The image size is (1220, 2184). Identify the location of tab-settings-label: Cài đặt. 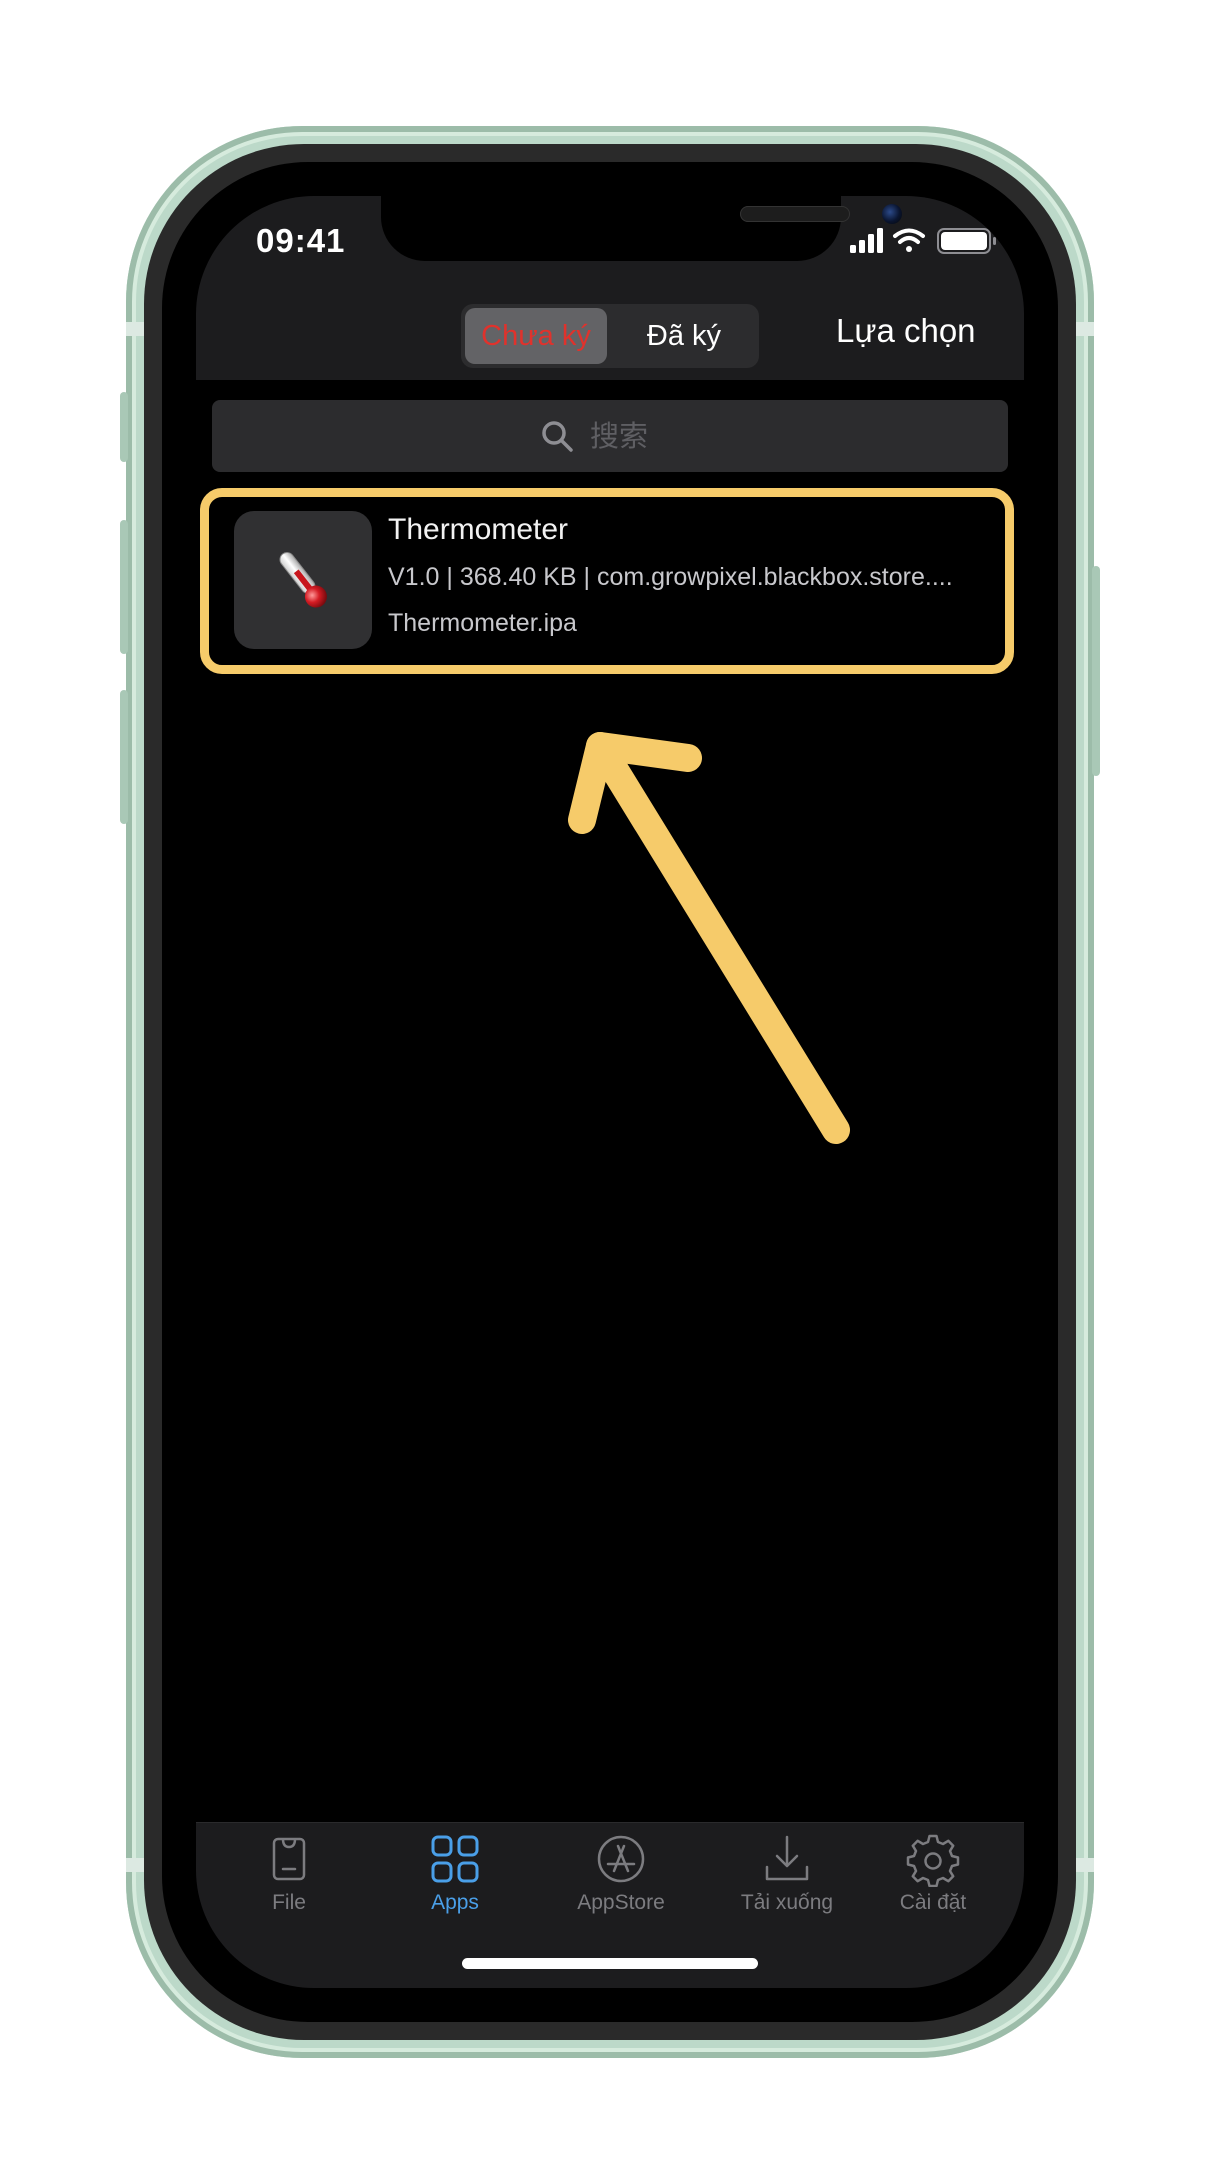
(933, 1902).